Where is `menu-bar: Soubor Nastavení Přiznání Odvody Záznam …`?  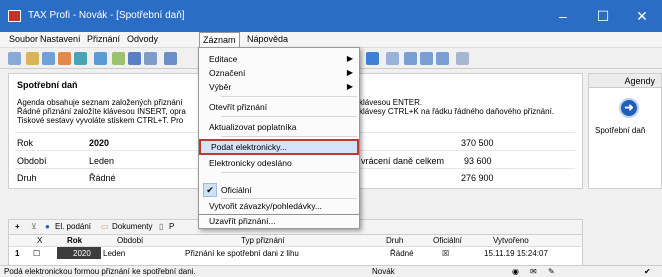
menu-bar: Soubor Nastavení Přiznání Odvody Záznam … is located at coordinates (331, 40).